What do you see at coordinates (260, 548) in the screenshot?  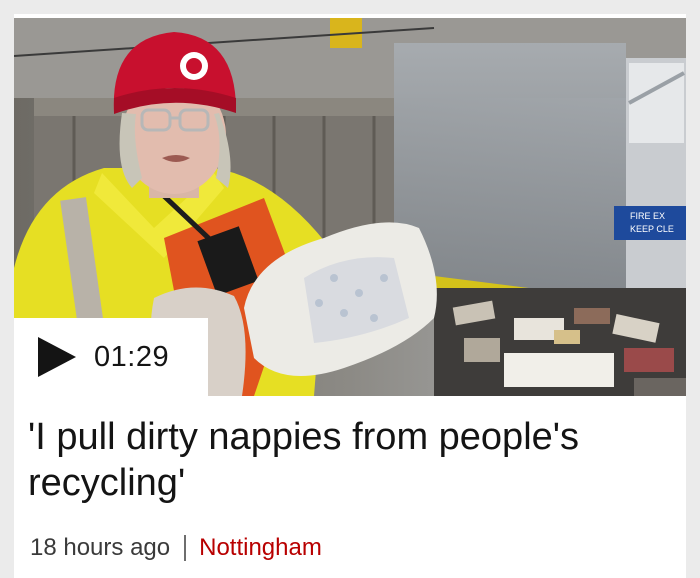 I see `story-location-link: Nottingham` at bounding box center [260, 548].